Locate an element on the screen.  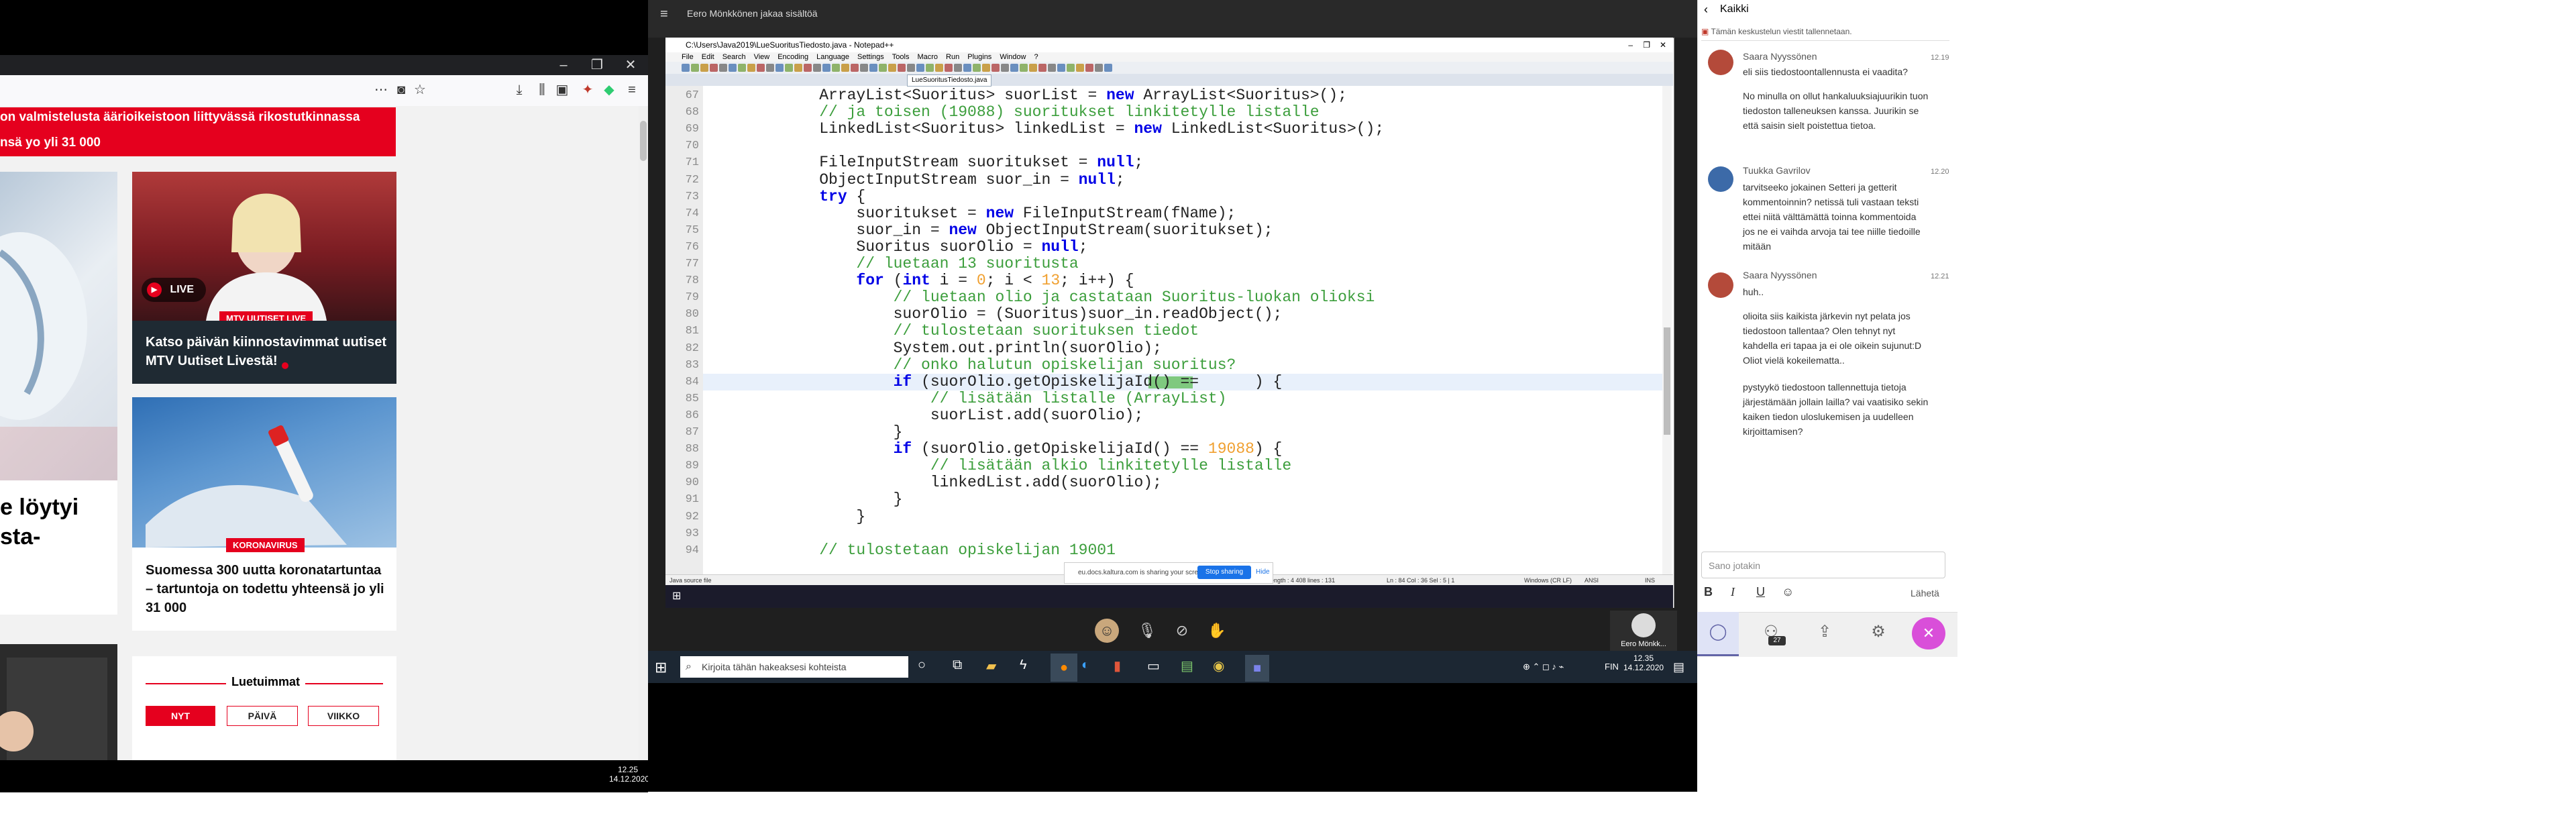
back-icon: ‹ is located at coordinates (1706, 10).